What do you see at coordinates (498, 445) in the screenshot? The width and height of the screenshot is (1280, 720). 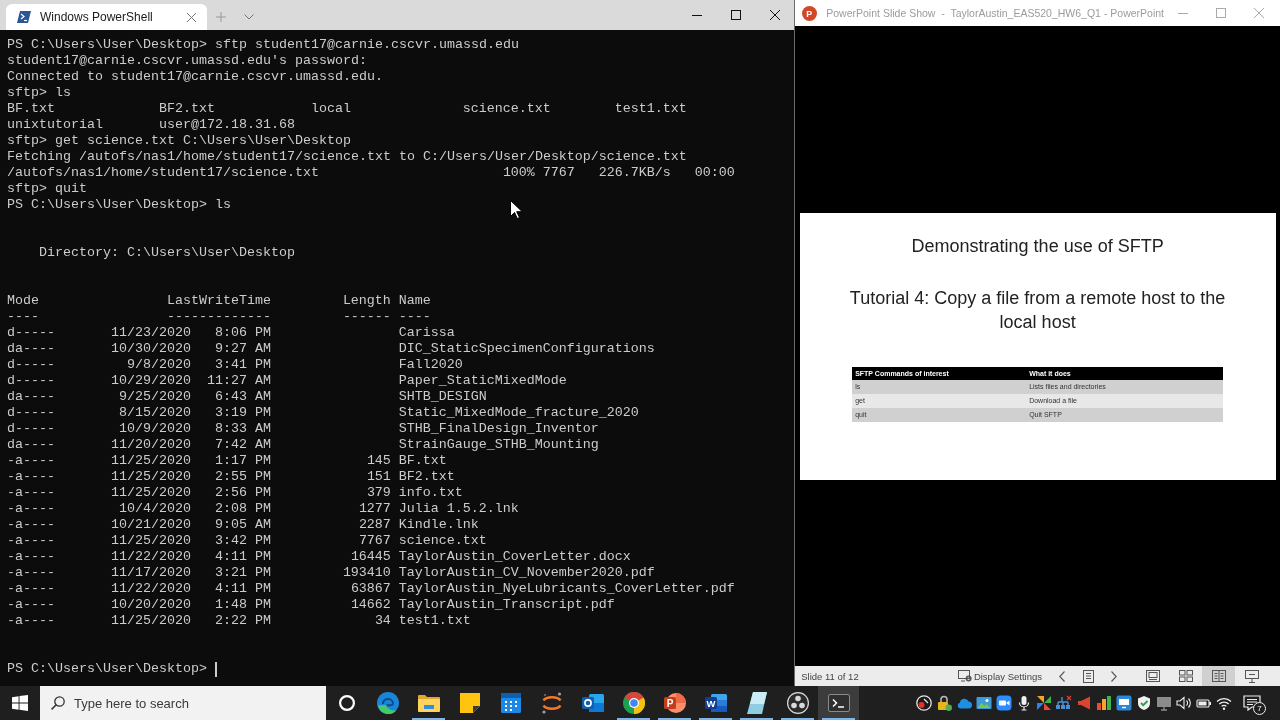 I see `file-name: StrainGauge_STHB_Mounting` at bounding box center [498, 445].